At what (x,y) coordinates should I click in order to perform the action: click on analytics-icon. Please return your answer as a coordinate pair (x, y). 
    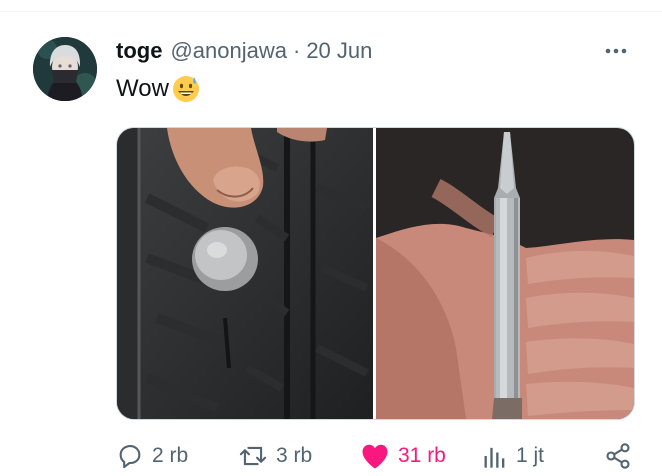
    Looking at the image, I should click on (494, 457).